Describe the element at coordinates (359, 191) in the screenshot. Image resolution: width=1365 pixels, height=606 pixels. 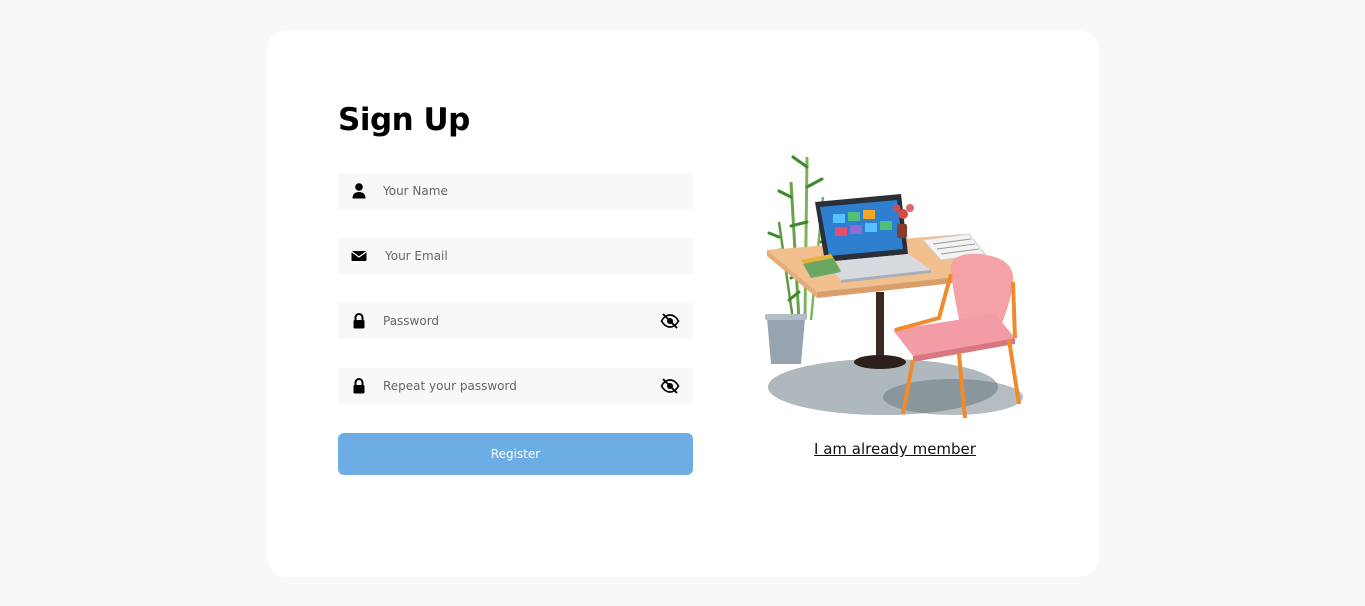
I see `user-icon` at that location.